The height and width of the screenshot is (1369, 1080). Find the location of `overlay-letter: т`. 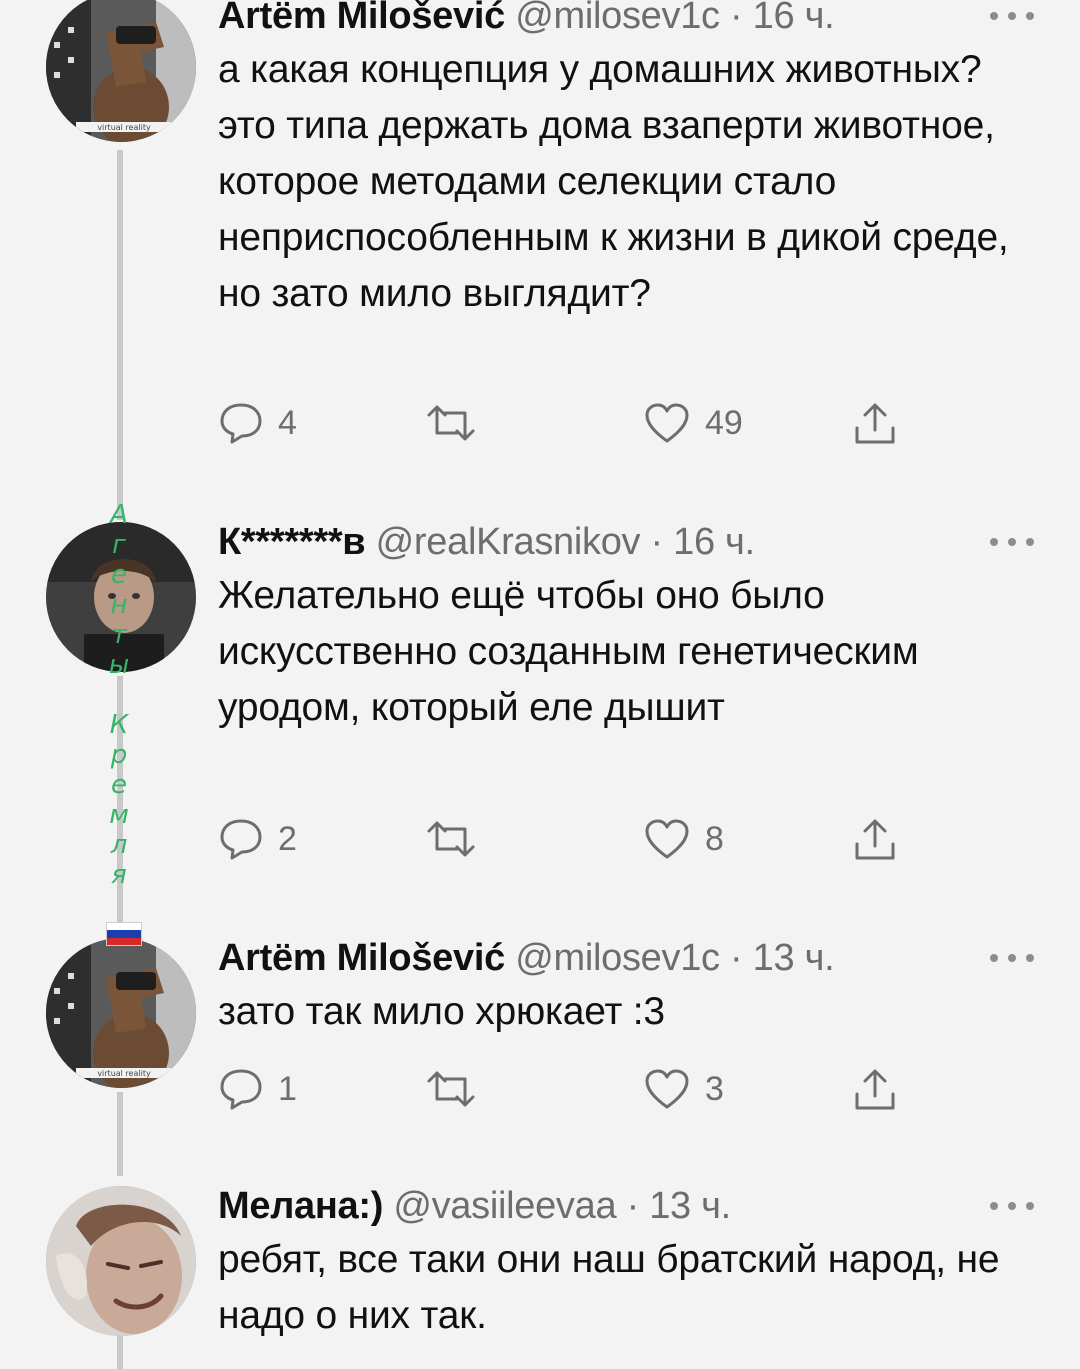

overlay-letter: т is located at coordinates (119, 635).